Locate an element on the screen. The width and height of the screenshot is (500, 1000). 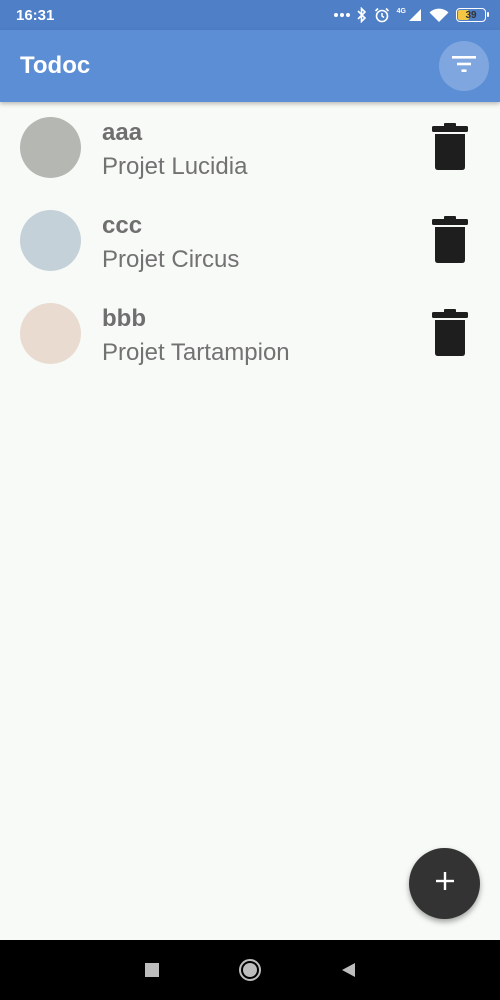
task-item: bbb Projet Tartampion is located at coordinates (250, 334).